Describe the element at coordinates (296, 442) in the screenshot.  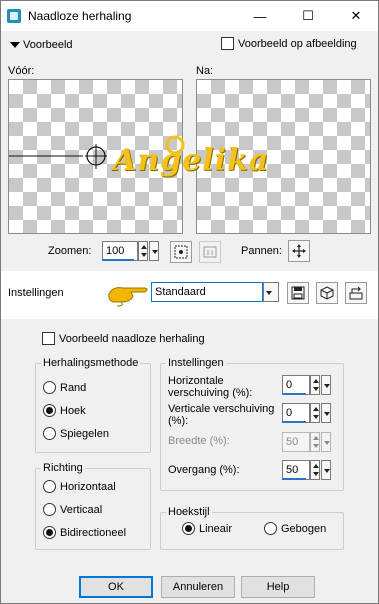
I see `width-input: 50` at that location.